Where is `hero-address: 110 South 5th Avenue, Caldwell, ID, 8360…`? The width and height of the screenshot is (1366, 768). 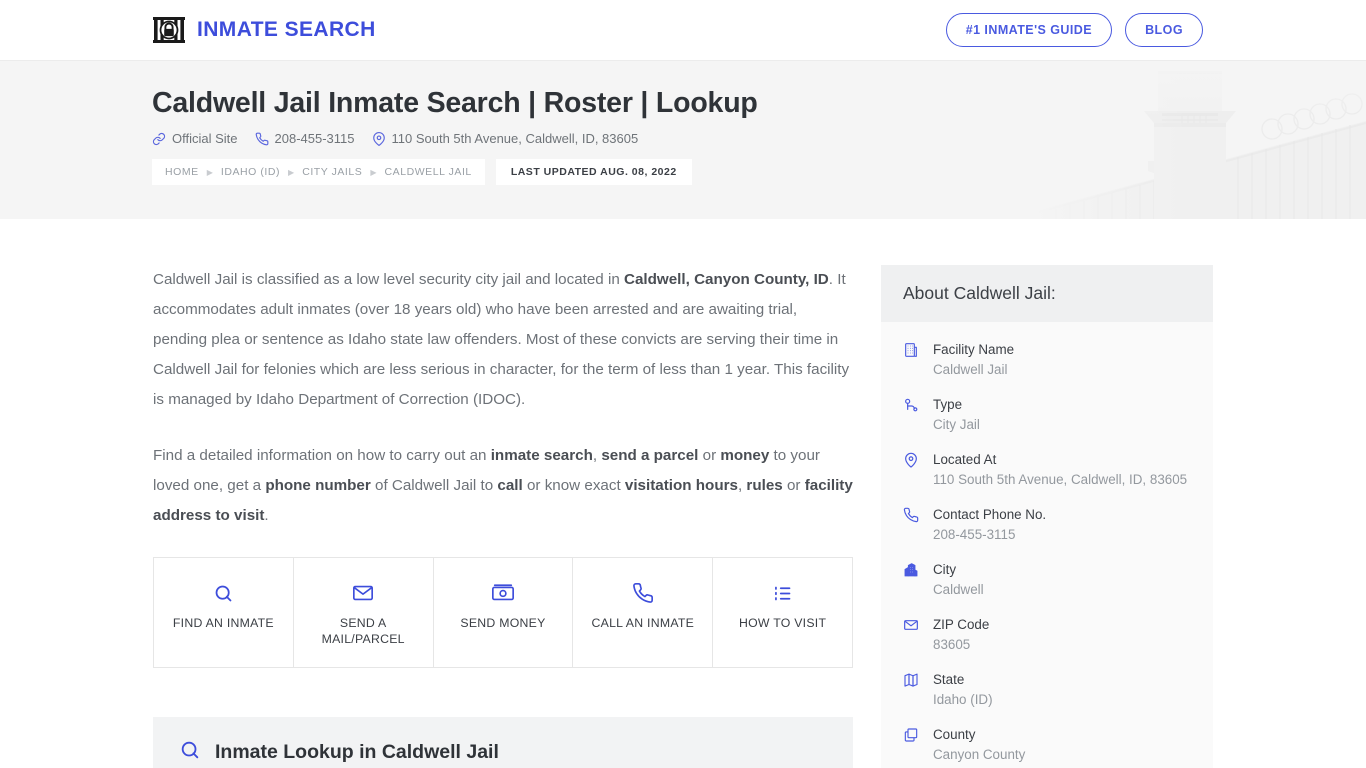
hero-address: 110 South 5th Avenue, Caldwell, ID, 8360… is located at coordinates (505, 139).